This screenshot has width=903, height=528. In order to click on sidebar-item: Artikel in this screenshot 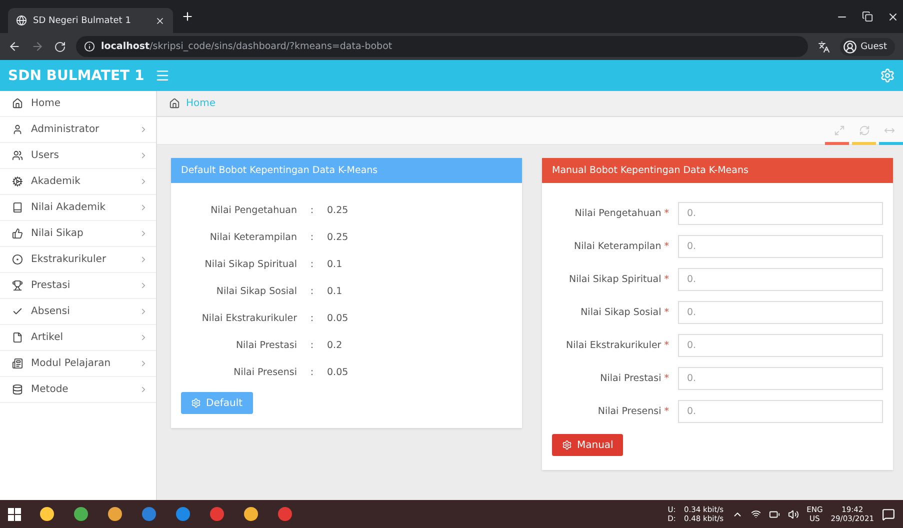, I will do `click(78, 338)`.